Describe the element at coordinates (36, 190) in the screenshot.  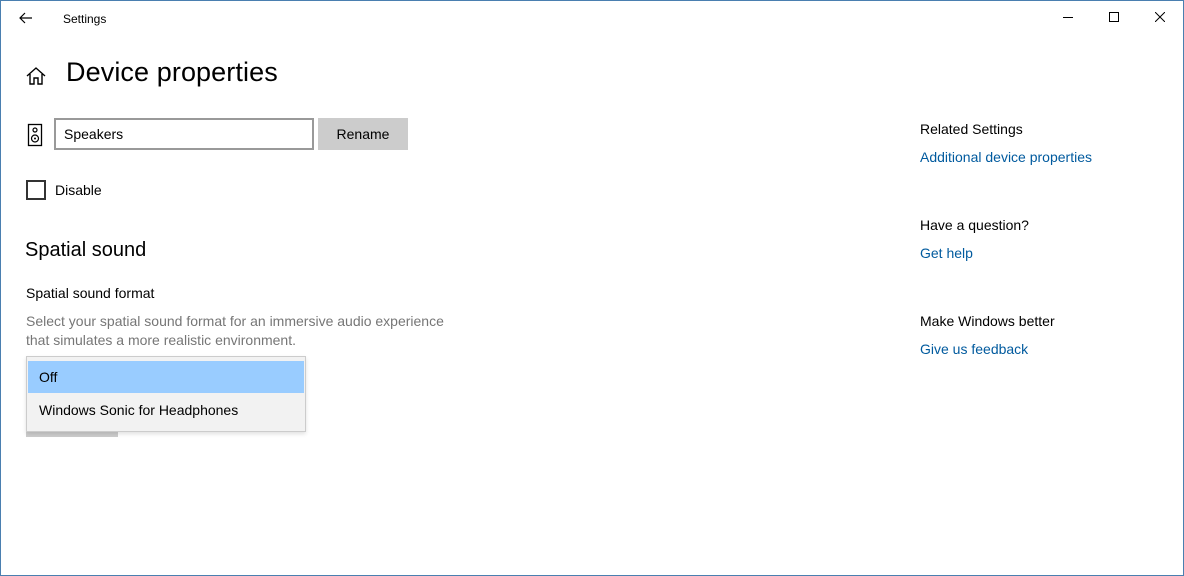
I see `disable-checkbox` at that location.